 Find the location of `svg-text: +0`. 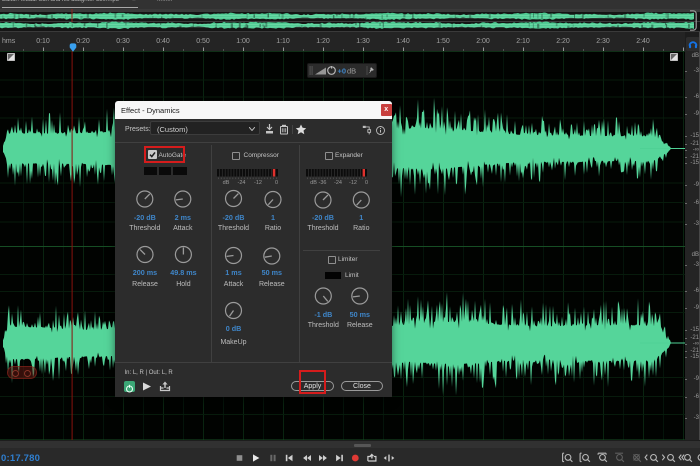

svg-text: +0 is located at coordinates (342, 71).